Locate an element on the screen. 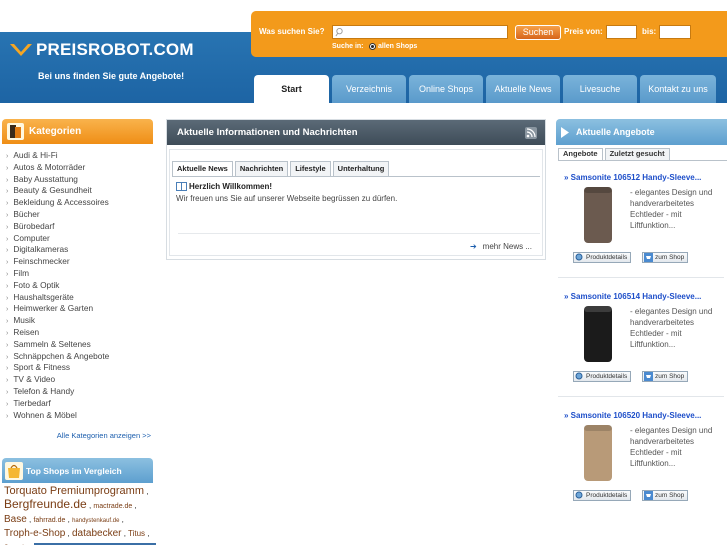 The image size is (727, 545). book-icon is located at coordinates (181, 186).